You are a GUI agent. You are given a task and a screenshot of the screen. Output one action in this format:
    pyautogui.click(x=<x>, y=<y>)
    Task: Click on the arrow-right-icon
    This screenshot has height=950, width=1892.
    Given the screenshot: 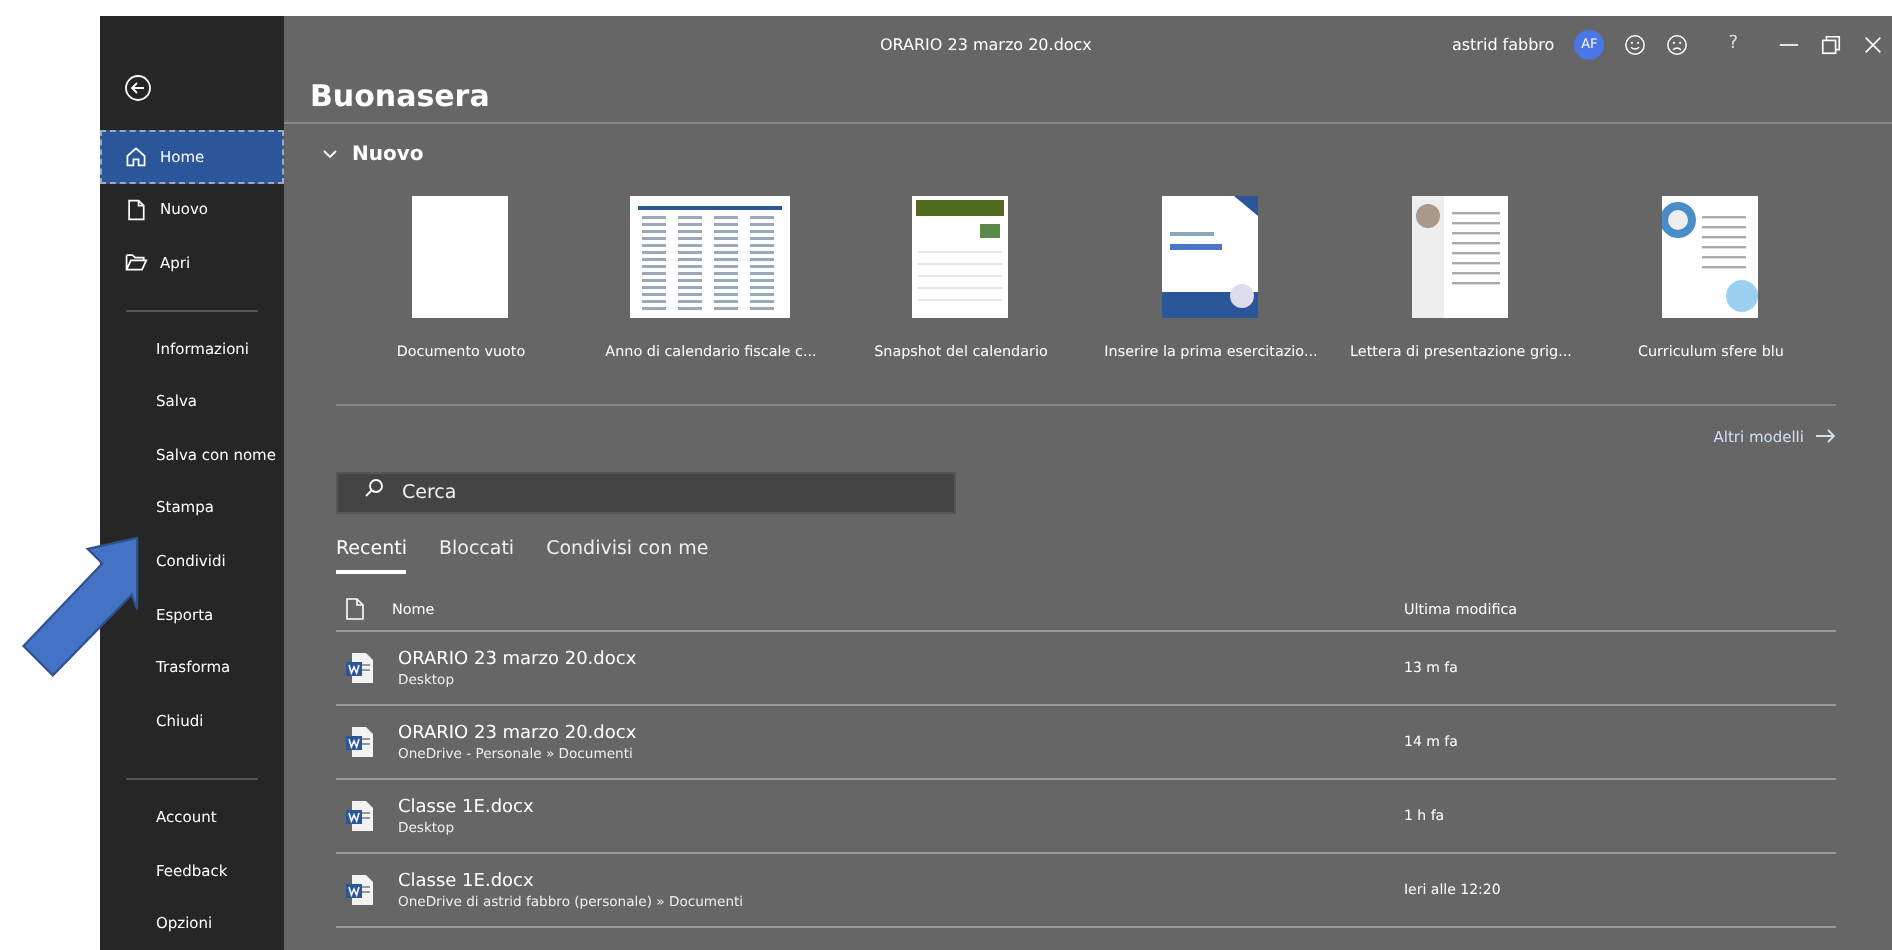 What is the action you would take?
    pyautogui.click(x=1825, y=436)
    